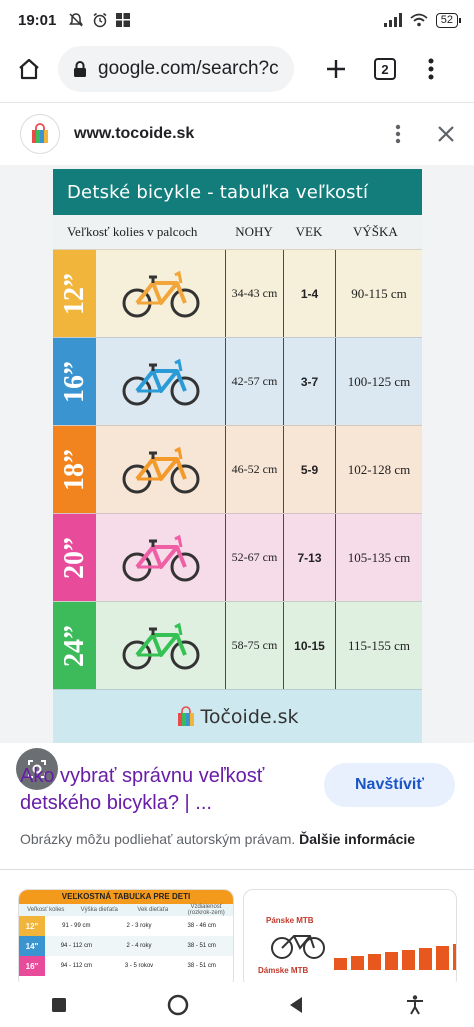 This screenshot has width=474, height=1027. I want to click on size-badge: 20”, so click(74, 557).